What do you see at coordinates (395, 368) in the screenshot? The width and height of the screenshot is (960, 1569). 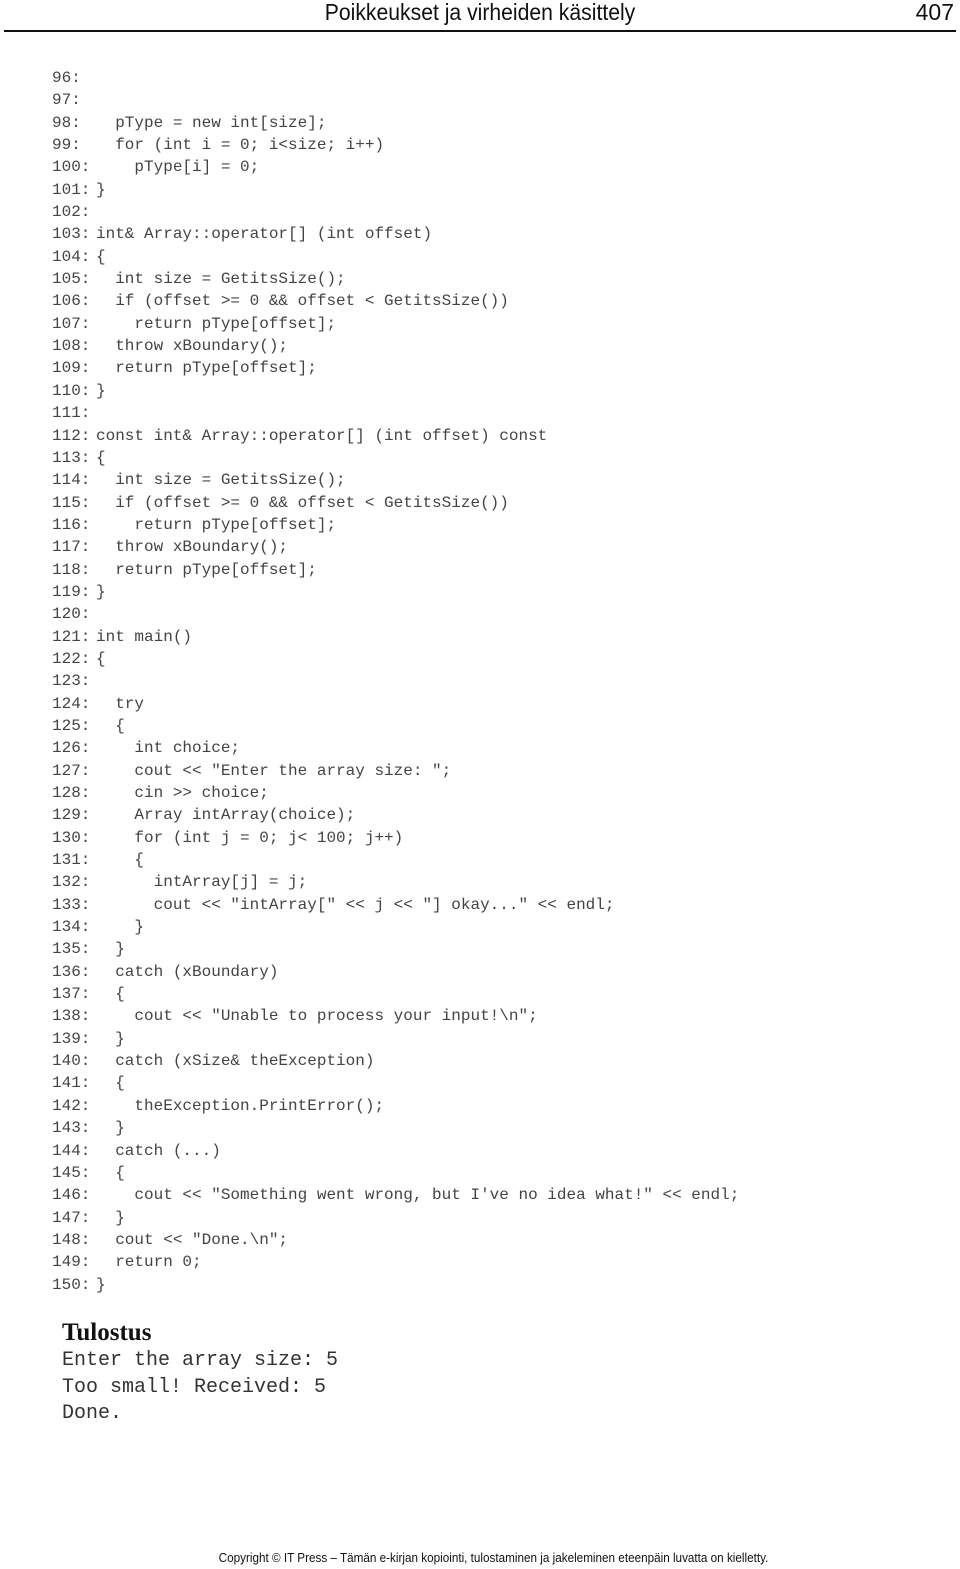 I see `code-line: 109: return pType[offset];` at bounding box center [395, 368].